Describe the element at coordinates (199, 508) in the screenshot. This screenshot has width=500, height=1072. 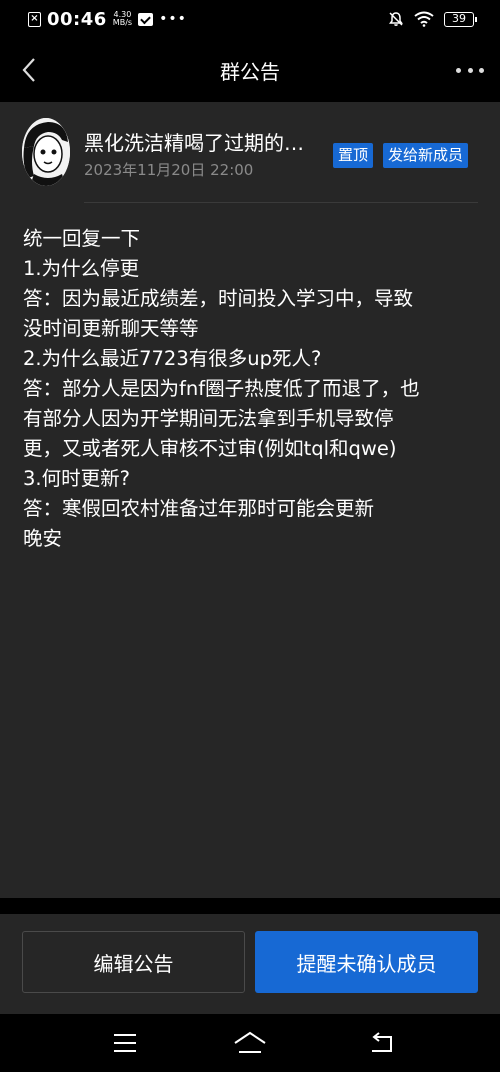
I see `body-line: 答：寒假回农村准备过年那时可能会更新` at that location.